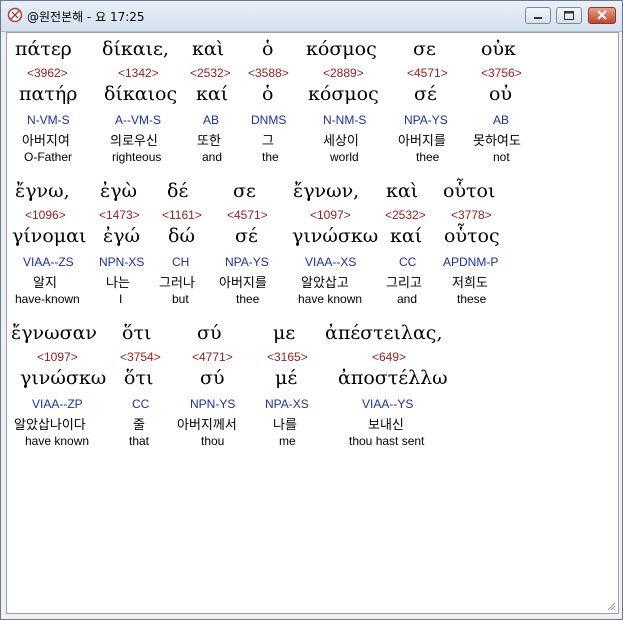 This screenshot has width=623, height=620. Describe the element at coordinates (138, 73) in the screenshot. I see `strong-number: <1342>` at that location.